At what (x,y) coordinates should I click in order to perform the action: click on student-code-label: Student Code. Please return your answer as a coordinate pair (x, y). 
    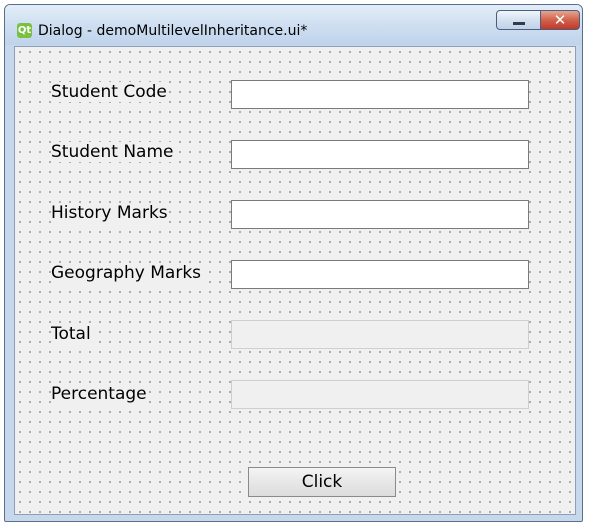
    Looking at the image, I should click on (109, 92).